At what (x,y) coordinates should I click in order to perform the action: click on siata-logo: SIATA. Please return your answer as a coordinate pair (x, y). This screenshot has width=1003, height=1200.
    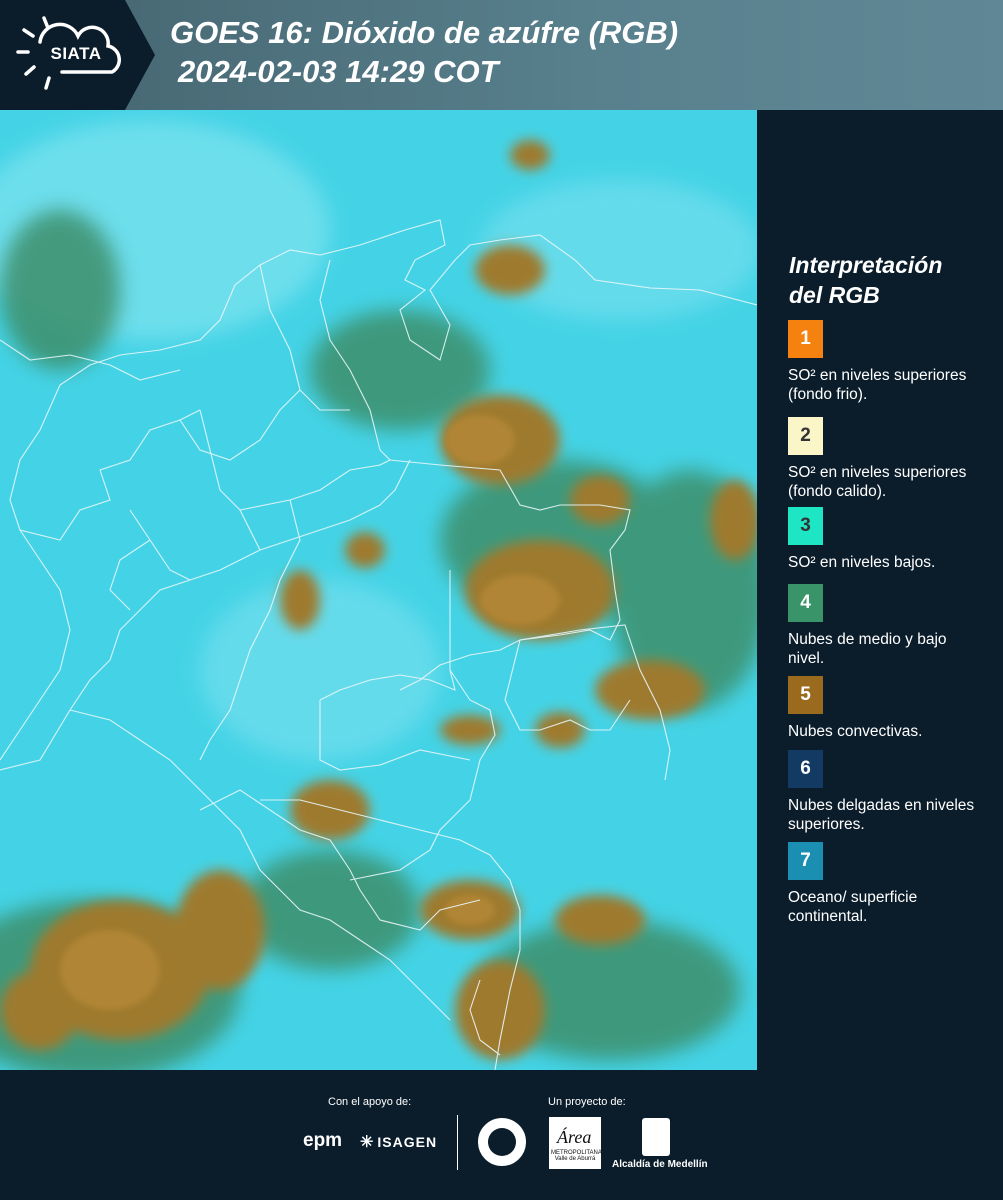
    Looking at the image, I should click on (80, 55).